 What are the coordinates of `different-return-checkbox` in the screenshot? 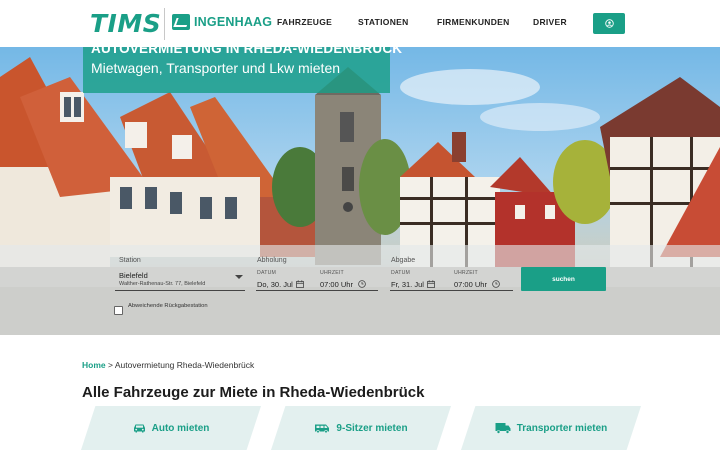 It's located at (118, 310).